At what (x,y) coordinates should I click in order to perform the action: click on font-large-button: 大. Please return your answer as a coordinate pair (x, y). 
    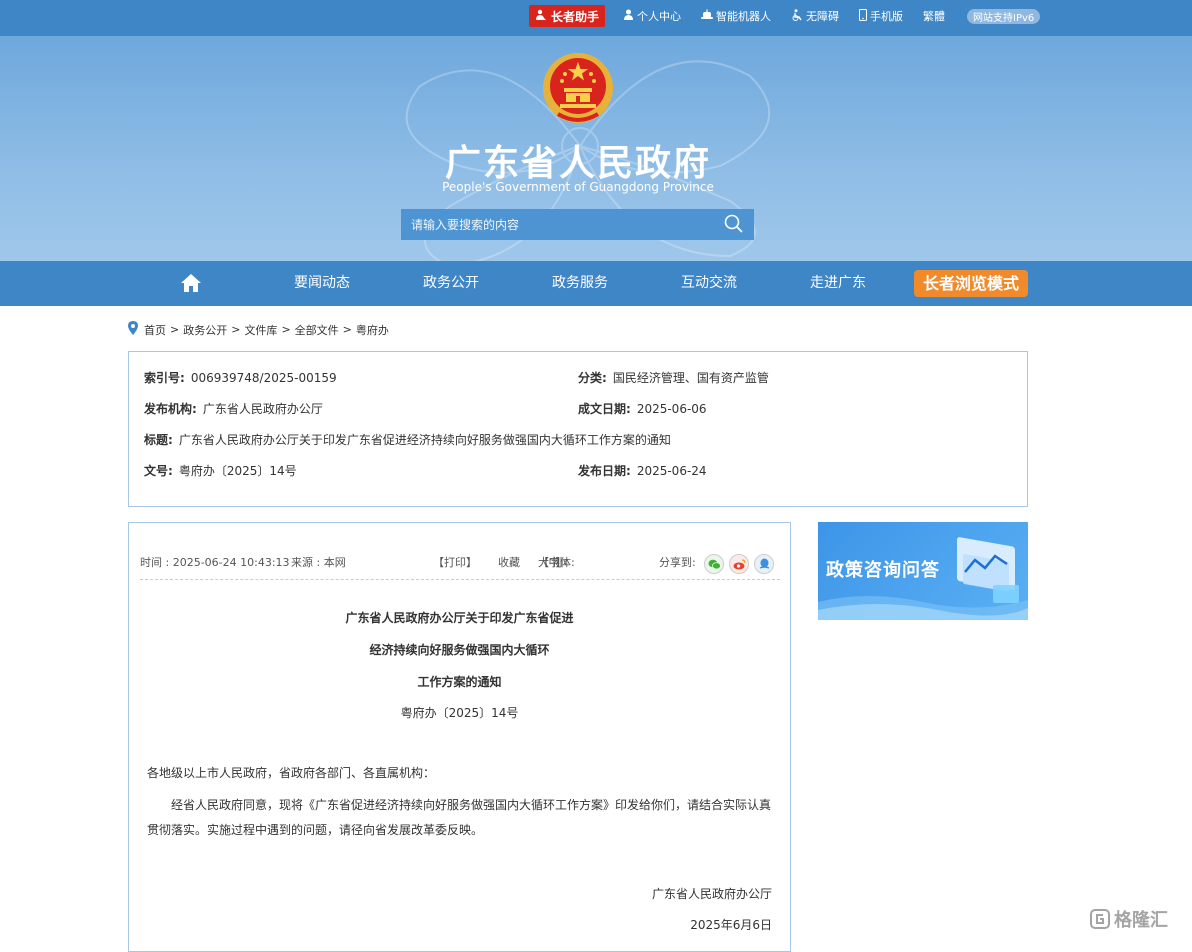
    Looking at the image, I should click on (543, 562).